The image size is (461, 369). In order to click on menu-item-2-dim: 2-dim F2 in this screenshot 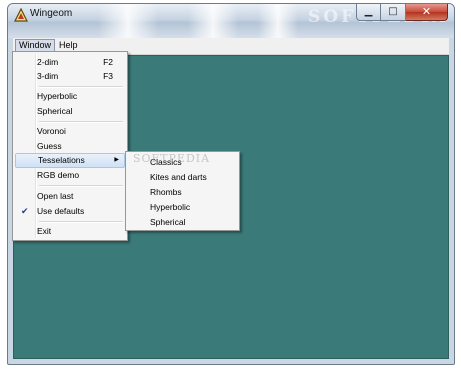, I will do `click(70, 62)`.